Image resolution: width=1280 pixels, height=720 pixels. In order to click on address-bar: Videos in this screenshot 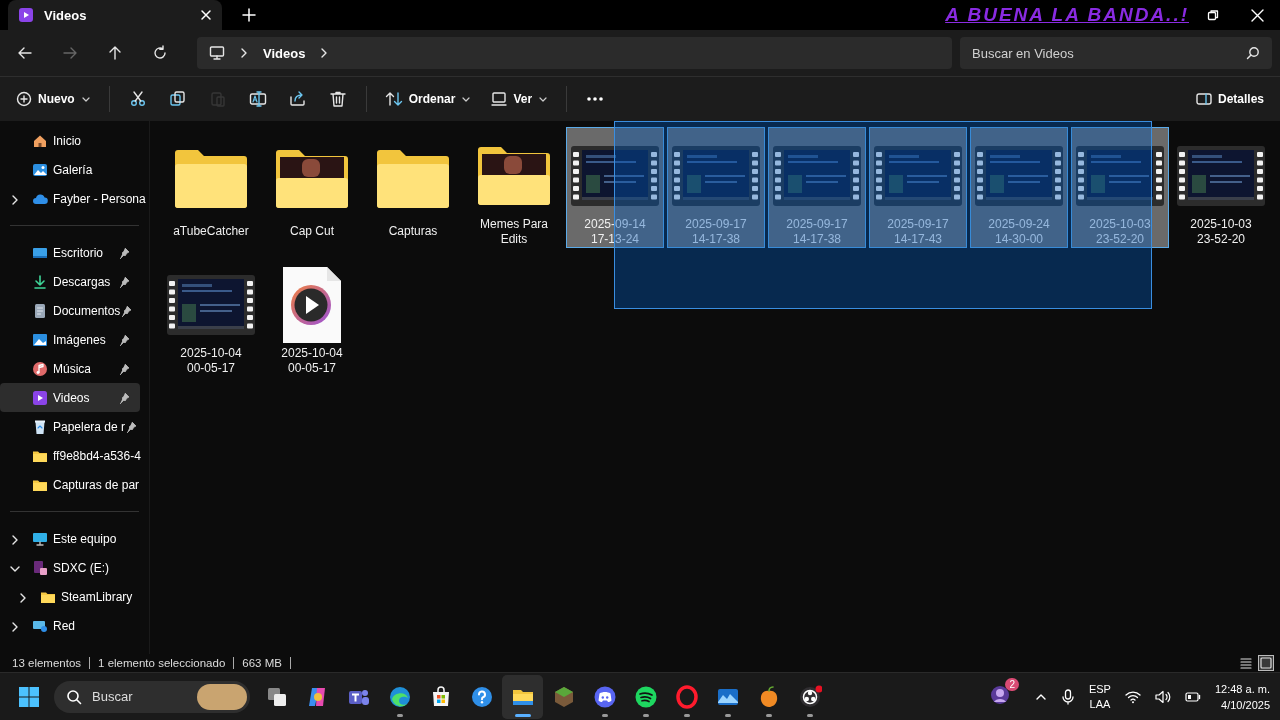, I will do `click(574, 53)`.